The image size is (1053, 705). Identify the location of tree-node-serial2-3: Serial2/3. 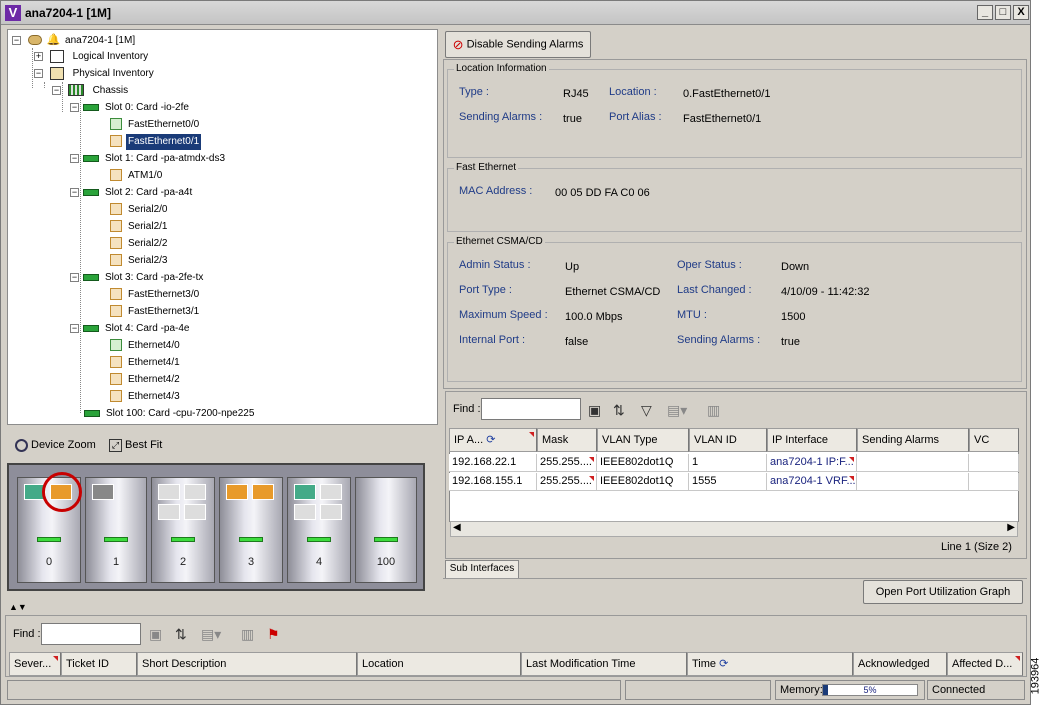
(139, 261).